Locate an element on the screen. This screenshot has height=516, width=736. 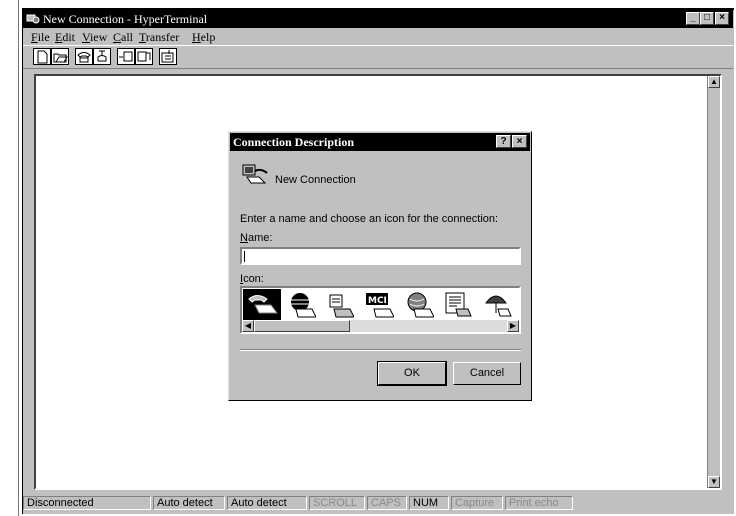
text-caret is located at coordinates (244, 256).